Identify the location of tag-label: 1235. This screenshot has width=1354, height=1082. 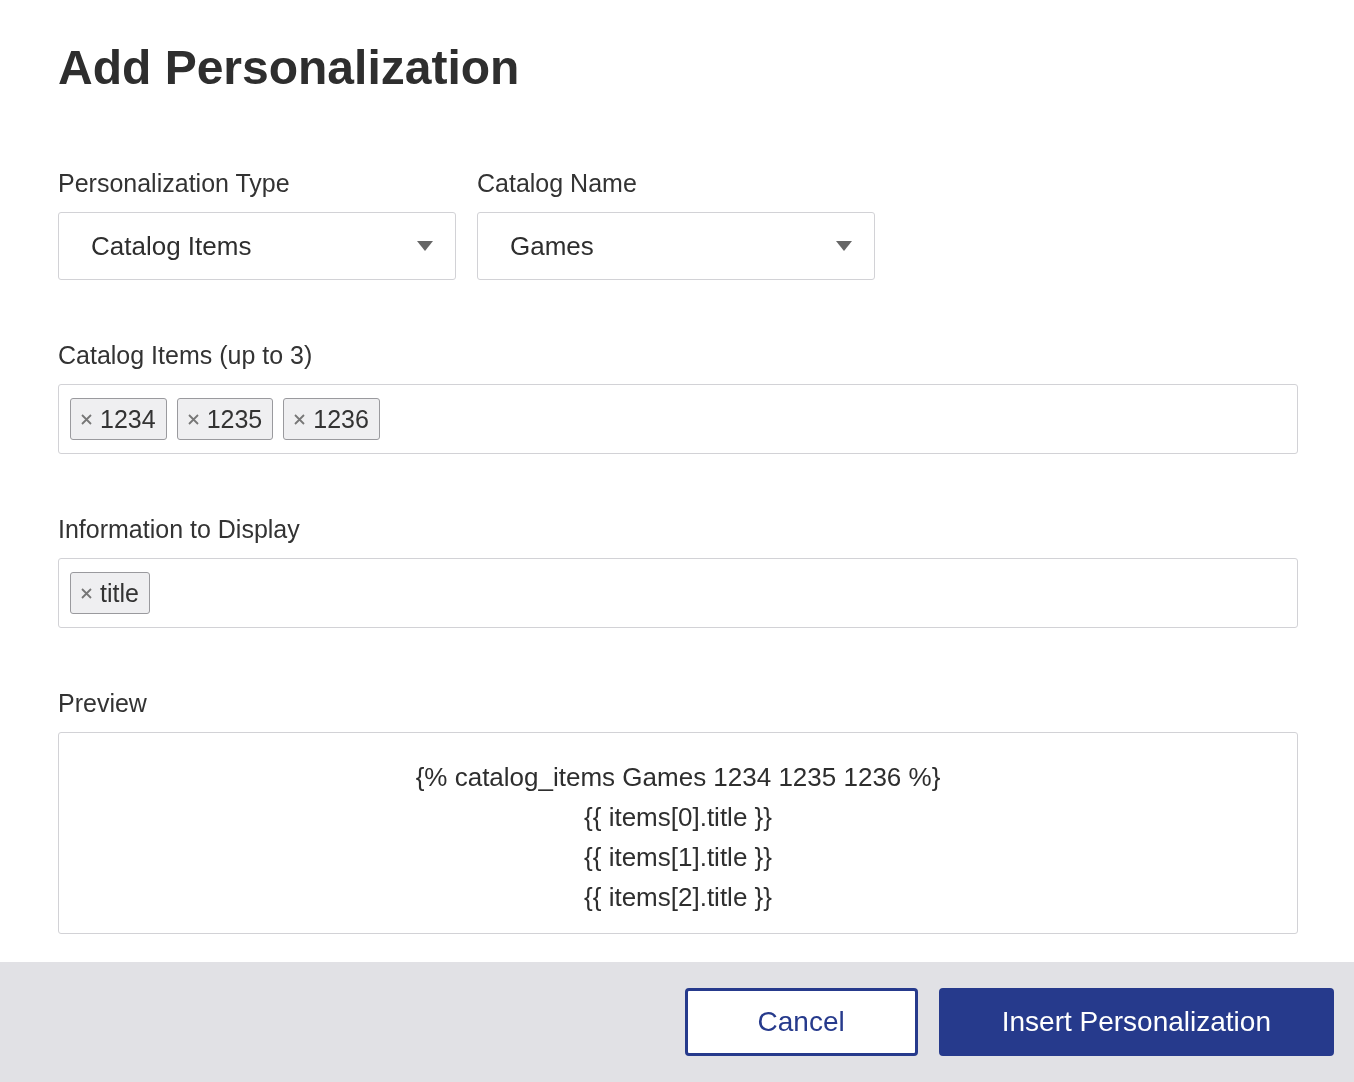
(234, 419).